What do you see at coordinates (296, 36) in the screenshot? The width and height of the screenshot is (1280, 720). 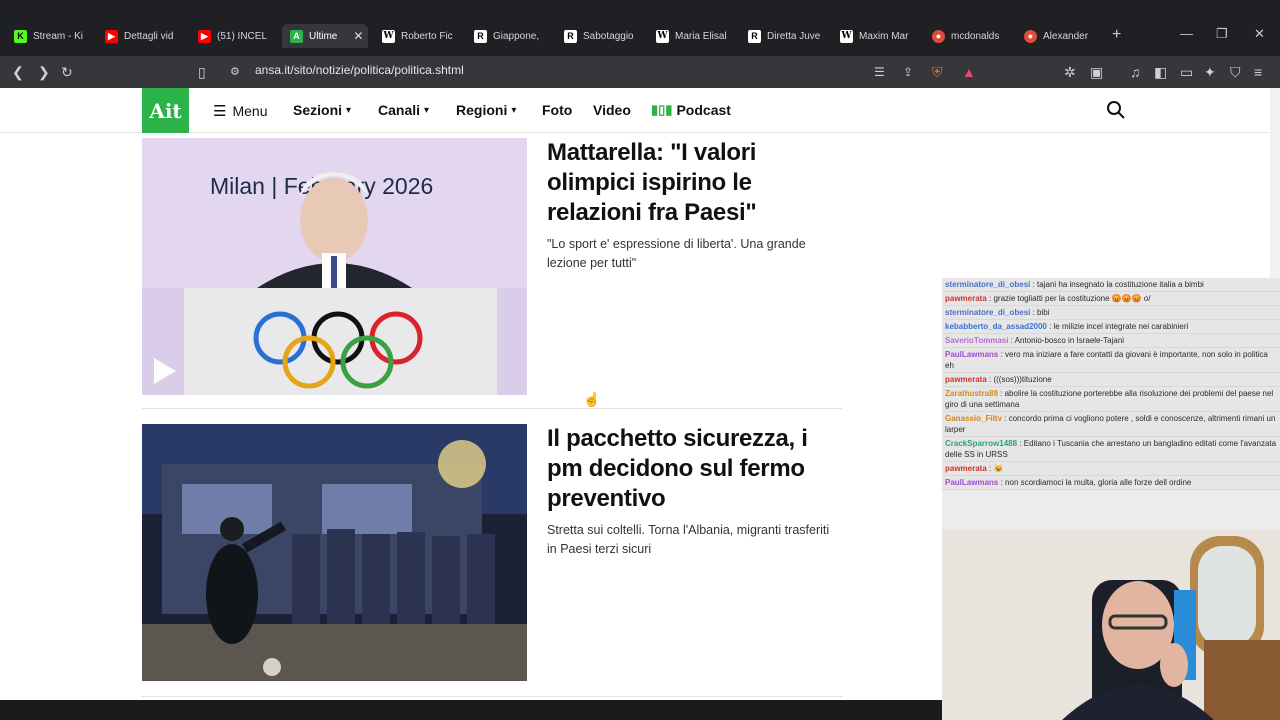 I see `ansa-icon: A` at bounding box center [296, 36].